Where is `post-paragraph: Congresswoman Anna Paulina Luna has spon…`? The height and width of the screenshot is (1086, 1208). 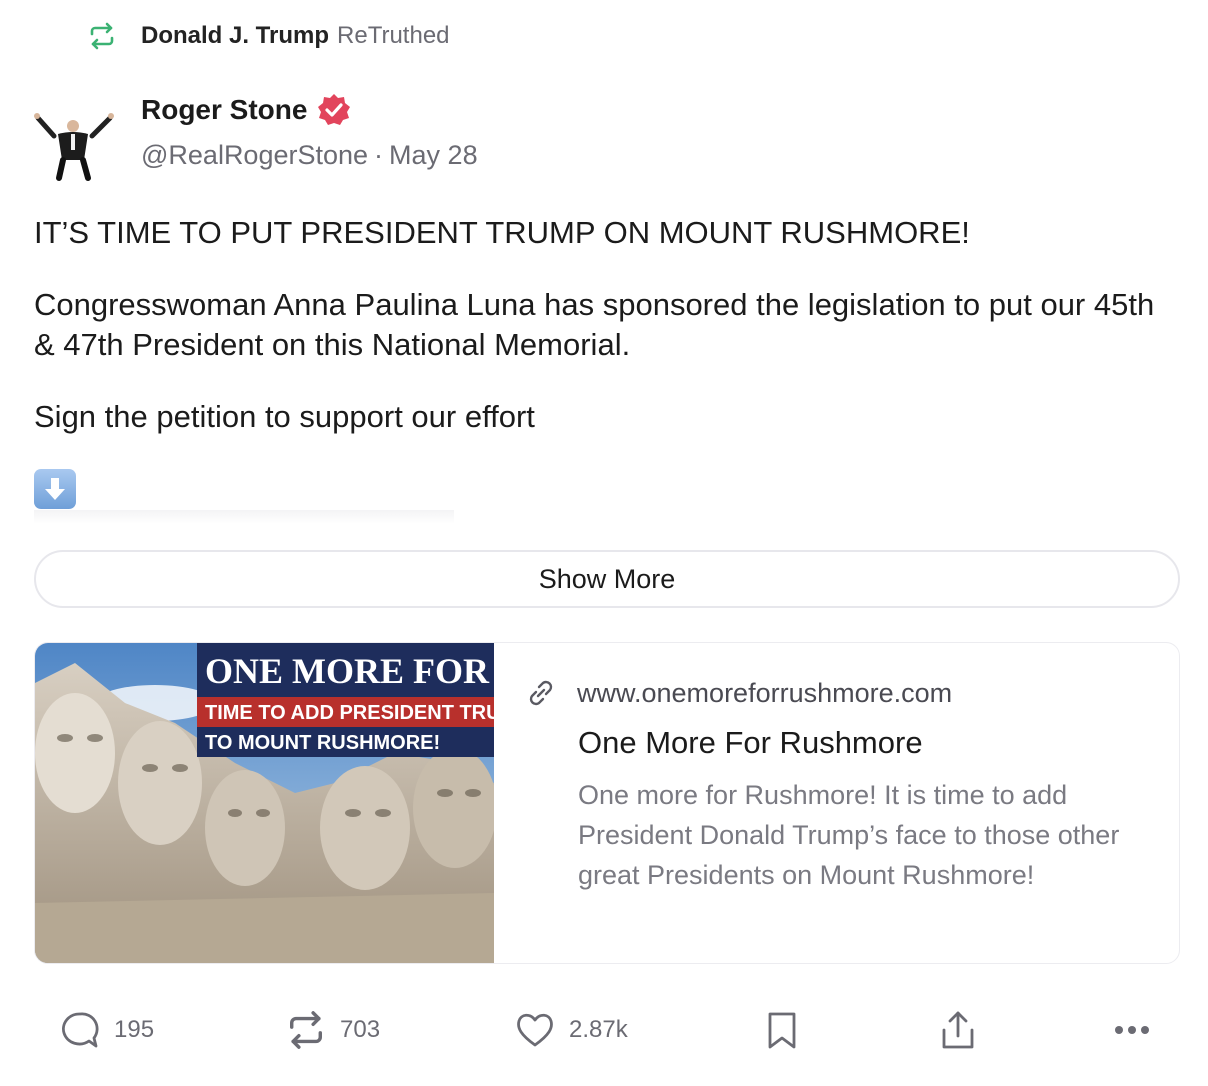
post-paragraph: Congresswoman Anna Paulina Luna has spon… is located at coordinates (594, 324).